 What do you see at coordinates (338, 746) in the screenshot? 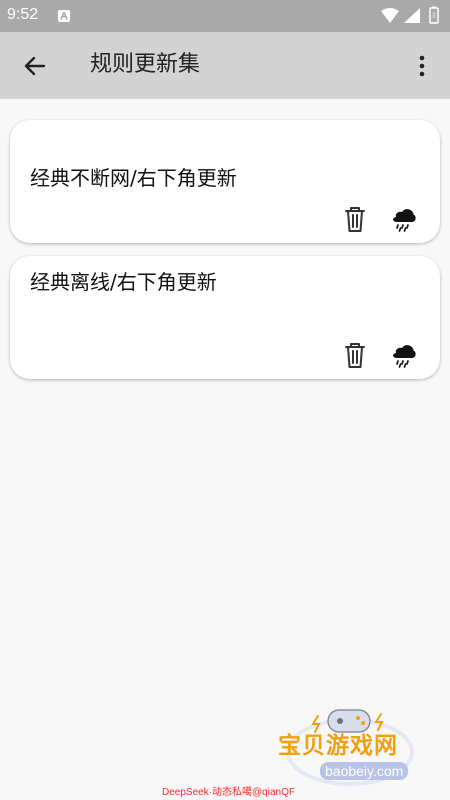
I see `watermark-site-name: 宝贝游戏网` at bounding box center [338, 746].